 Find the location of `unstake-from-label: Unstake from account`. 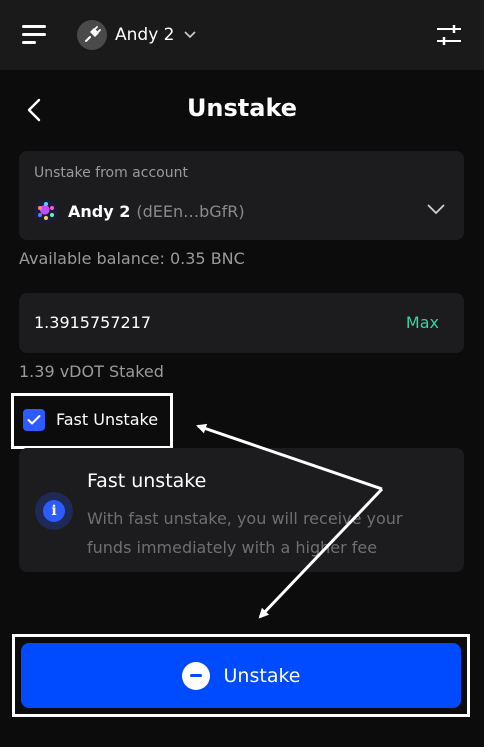

unstake-from-label: Unstake from account is located at coordinates (111, 173).